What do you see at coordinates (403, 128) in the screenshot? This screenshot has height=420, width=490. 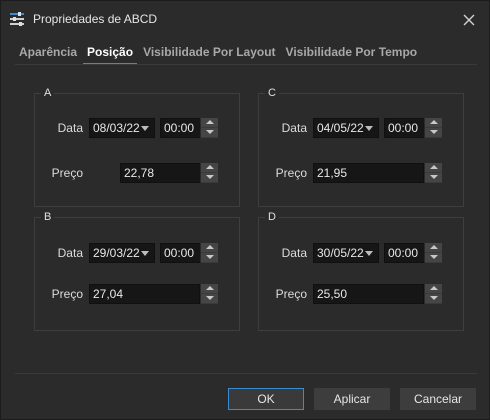 I see `point-c-time-value: 00:00` at bounding box center [403, 128].